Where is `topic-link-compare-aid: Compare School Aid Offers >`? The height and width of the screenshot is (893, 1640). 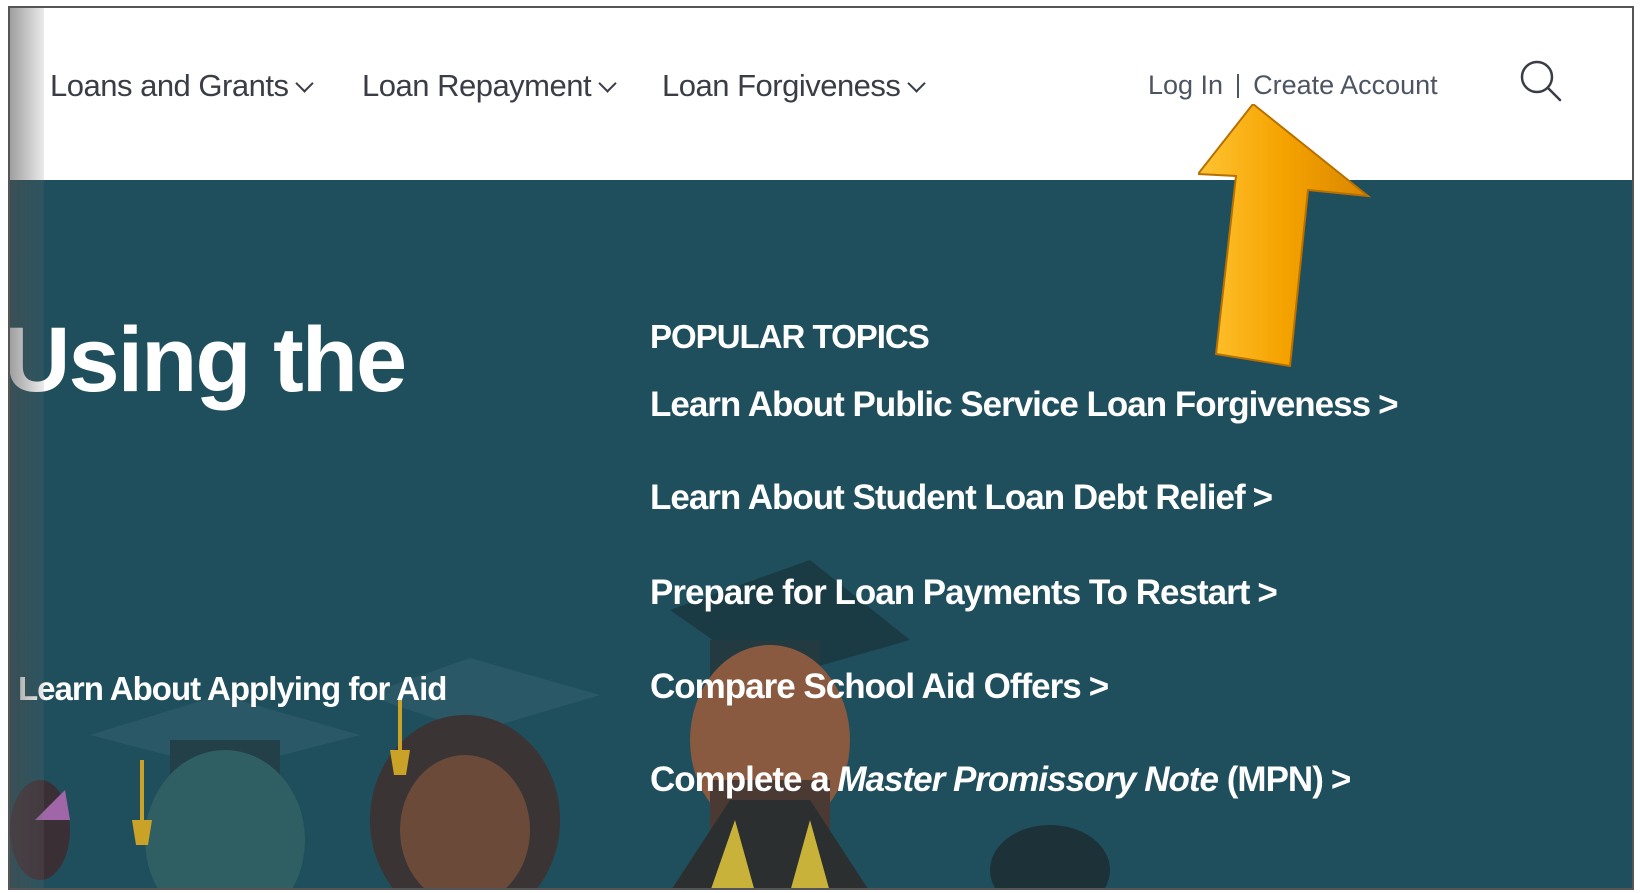 topic-link-compare-aid: Compare School Aid Offers > is located at coordinates (879, 687).